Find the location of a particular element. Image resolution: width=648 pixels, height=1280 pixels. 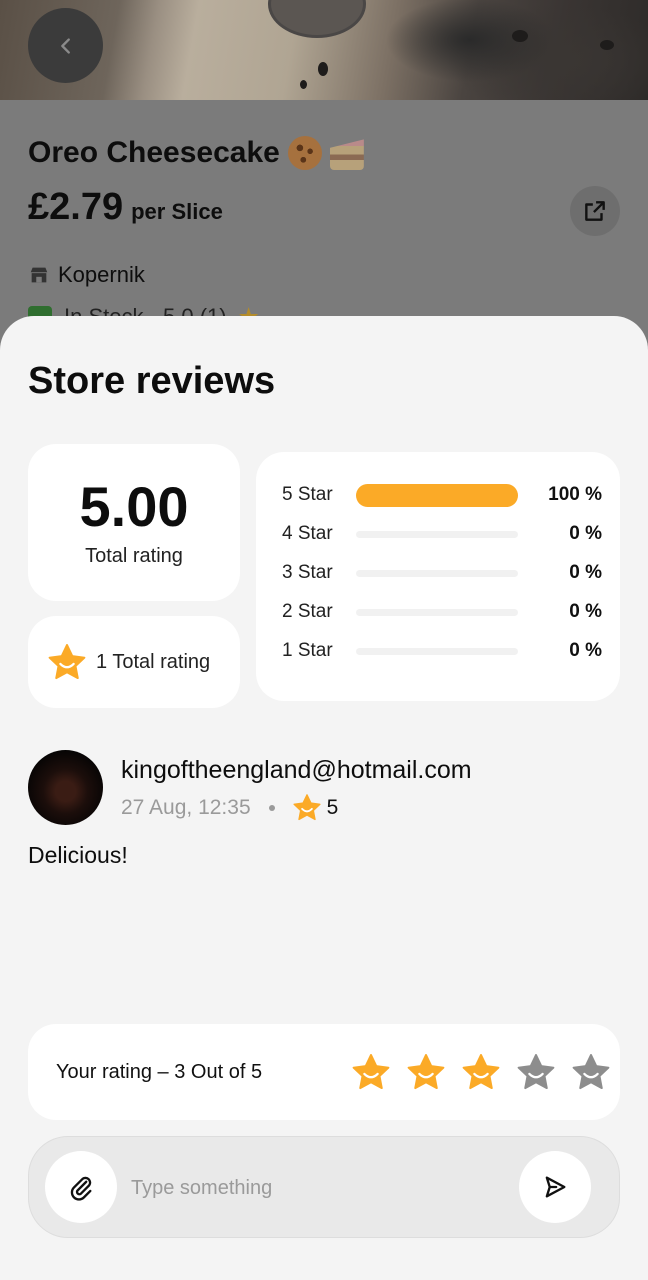

your-rating-label: Your rating – 3 Out of 5 is located at coordinates (159, 1071).